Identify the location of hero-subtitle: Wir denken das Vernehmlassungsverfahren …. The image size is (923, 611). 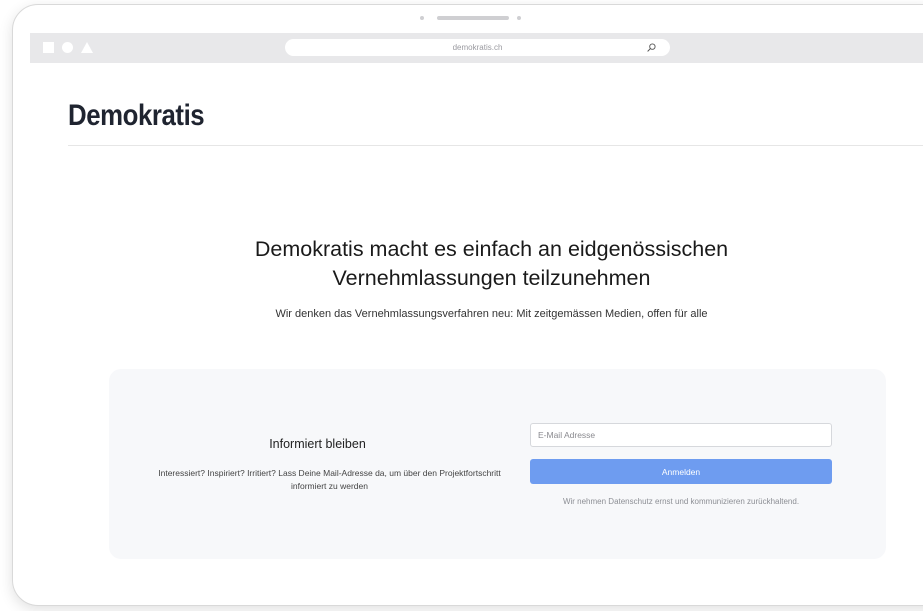
(491, 314).